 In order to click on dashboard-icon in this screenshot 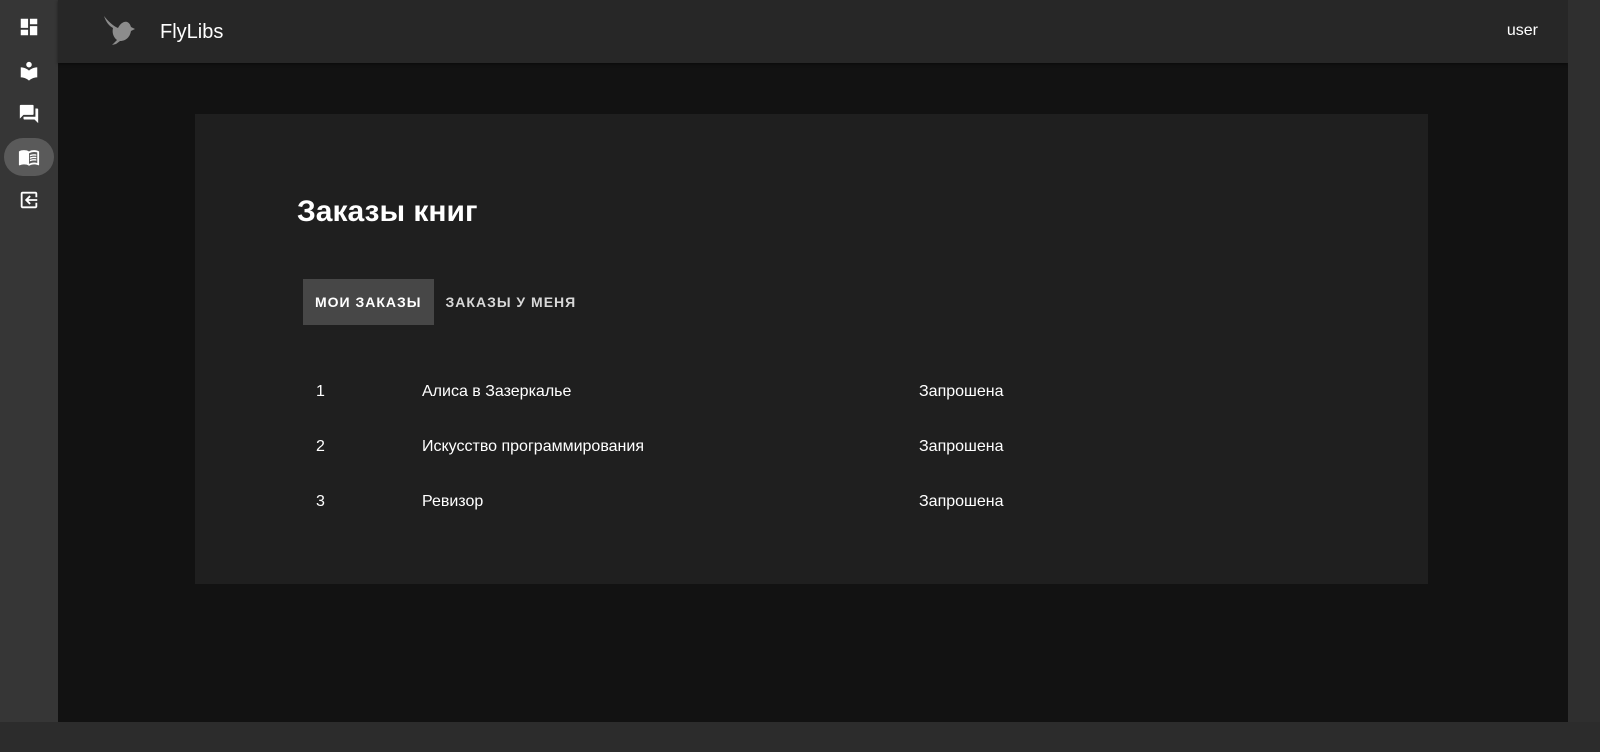, I will do `click(29, 27)`.